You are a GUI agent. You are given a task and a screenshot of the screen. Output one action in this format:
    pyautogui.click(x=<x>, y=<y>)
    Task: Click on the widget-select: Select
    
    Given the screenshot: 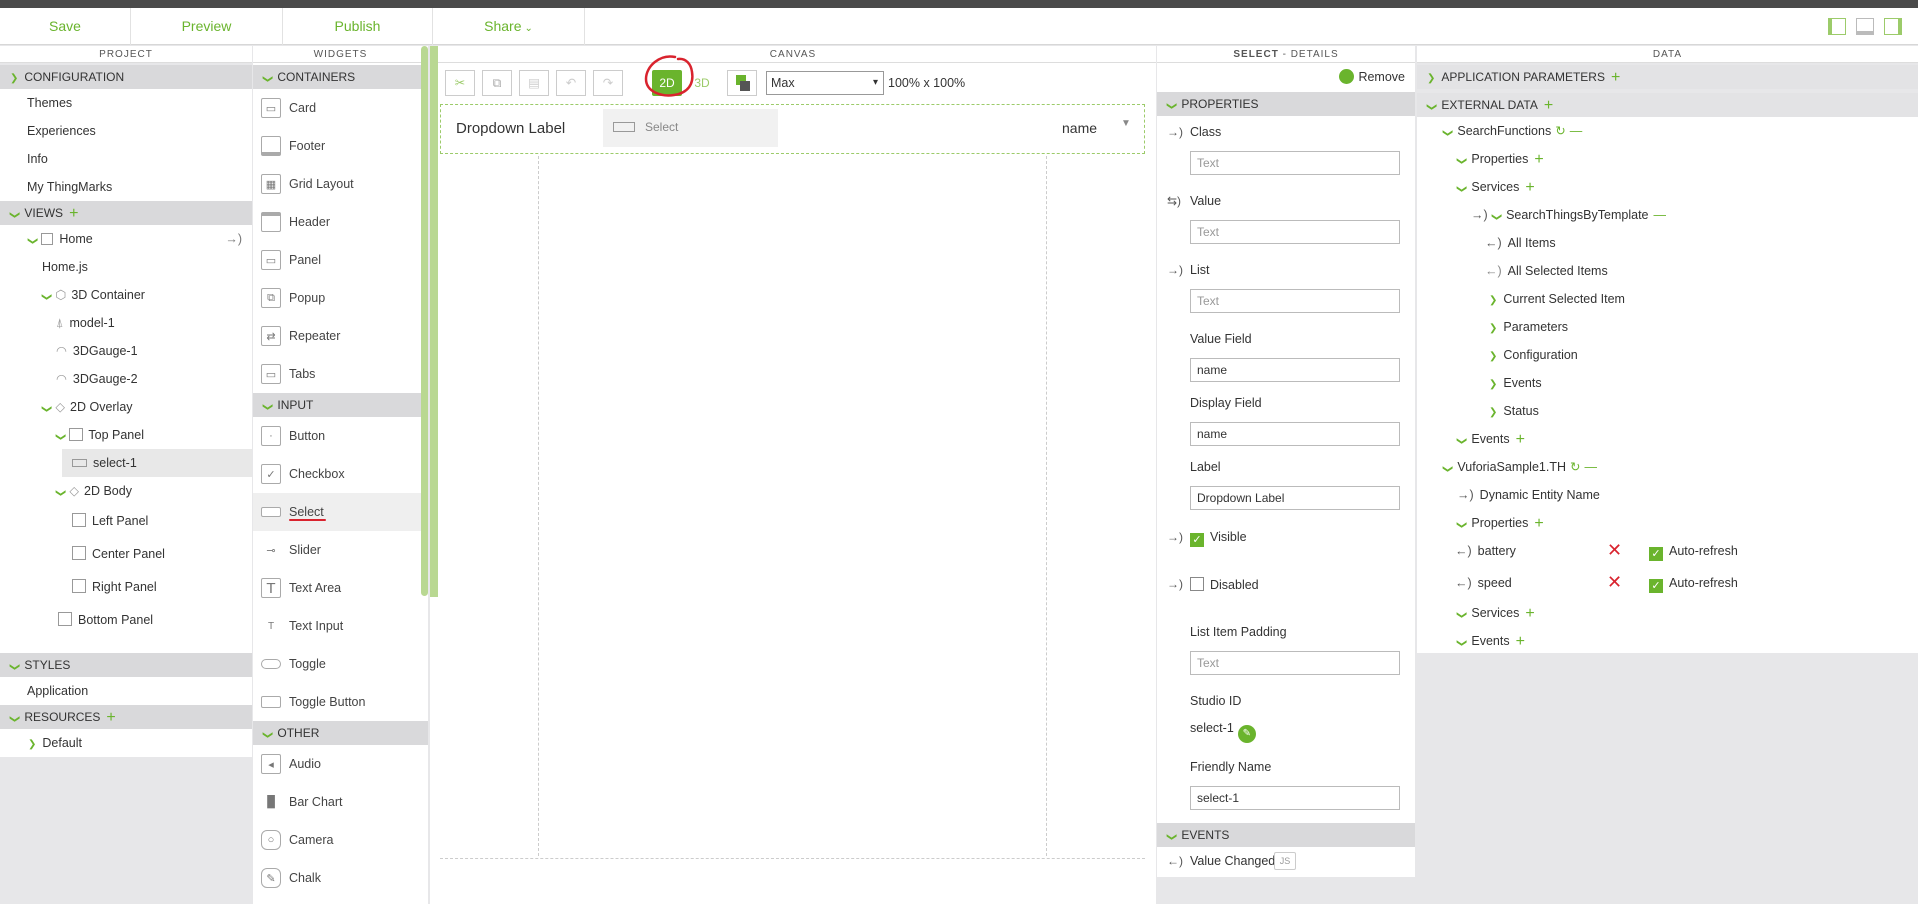 What is the action you would take?
    pyautogui.click(x=340, y=512)
    